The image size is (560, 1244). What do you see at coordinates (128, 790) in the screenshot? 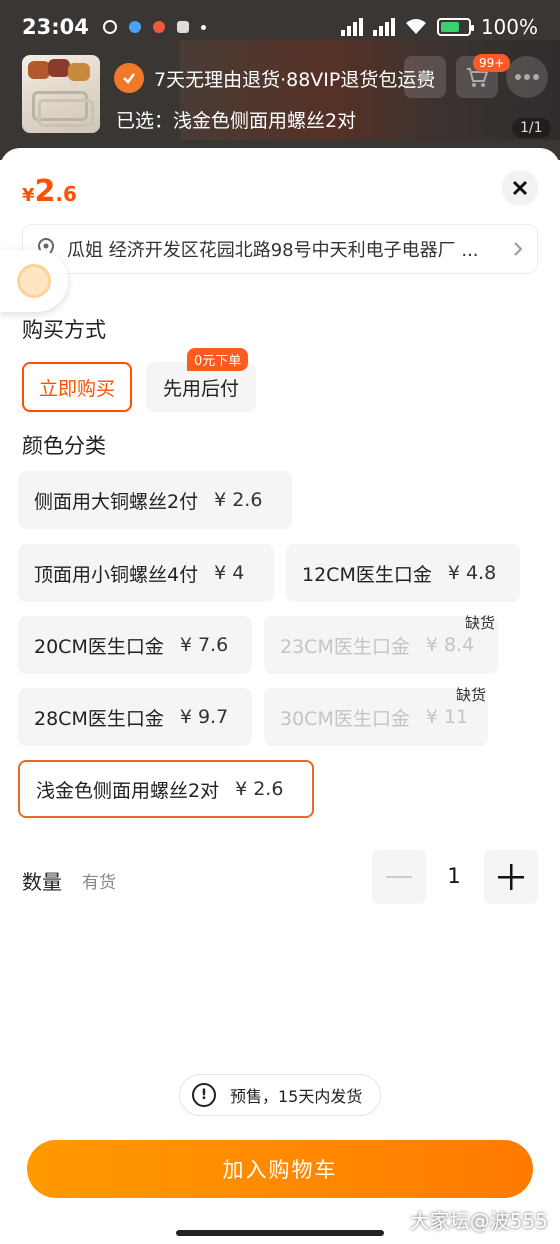
I see `variant-label: 浅金色侧面用螺丝2对` at bounding box center [128, 790].